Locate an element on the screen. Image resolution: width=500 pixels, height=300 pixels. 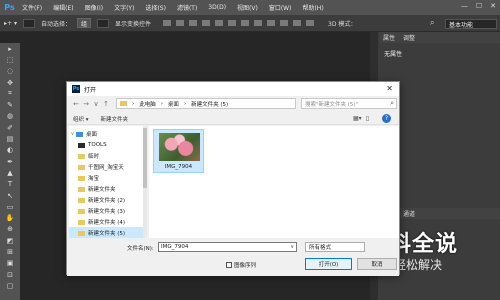
menu-view: 视图(V) is located at coordinates (247, 7).